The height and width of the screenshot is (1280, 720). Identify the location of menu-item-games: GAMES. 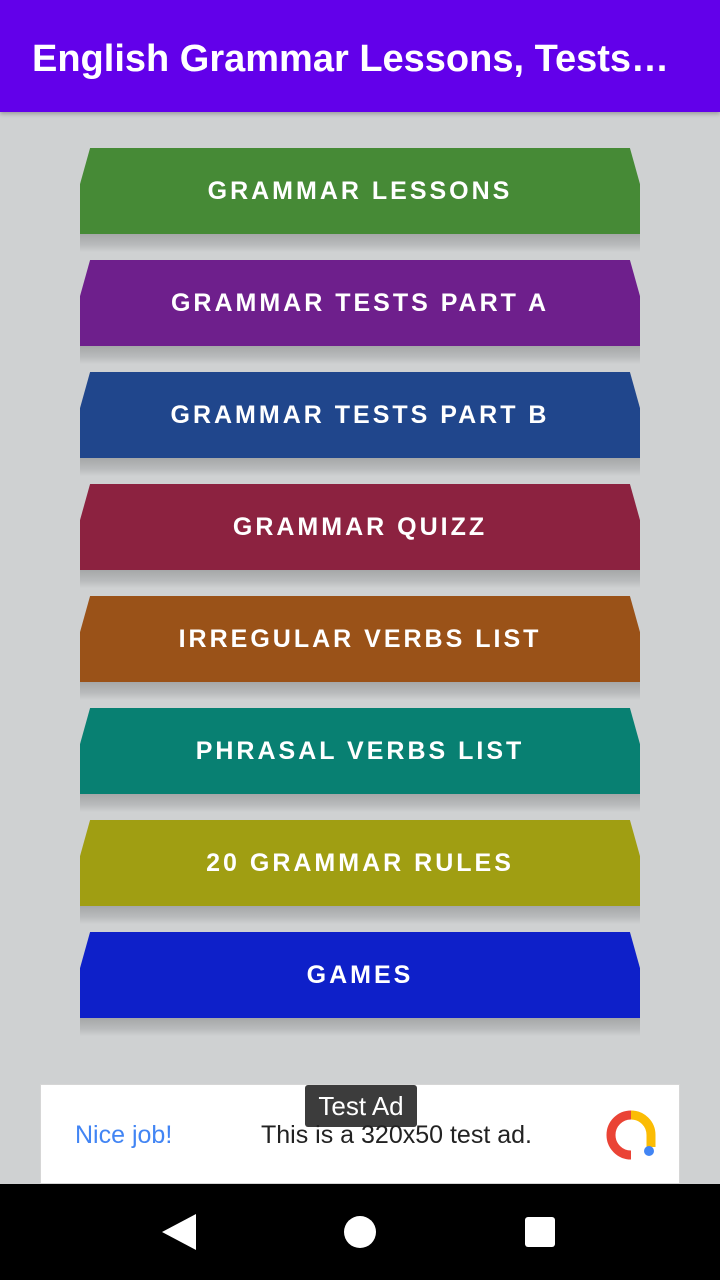
(360, 988).